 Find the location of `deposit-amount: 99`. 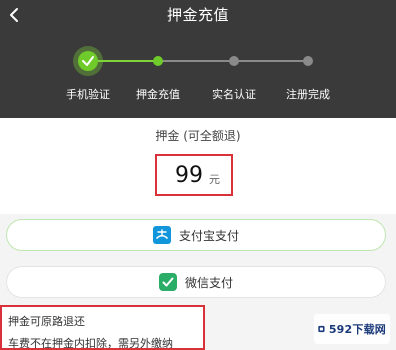

deposit-amount: 99 is located at coordinates (189, 175).